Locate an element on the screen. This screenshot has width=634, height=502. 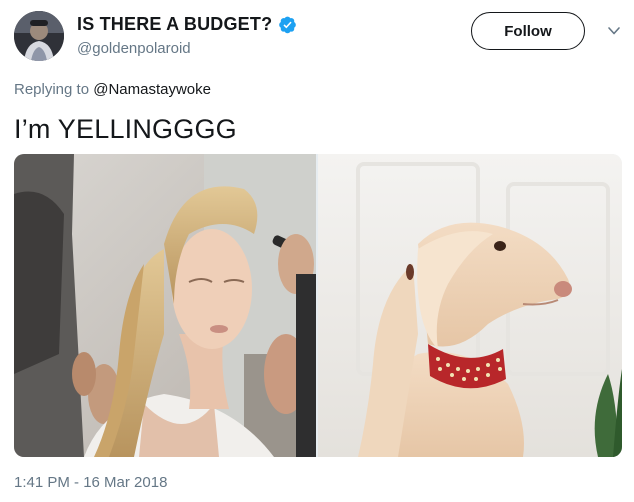
replying-to-line: Replying to @Namastaywoke is located at coordinates (112, 89).